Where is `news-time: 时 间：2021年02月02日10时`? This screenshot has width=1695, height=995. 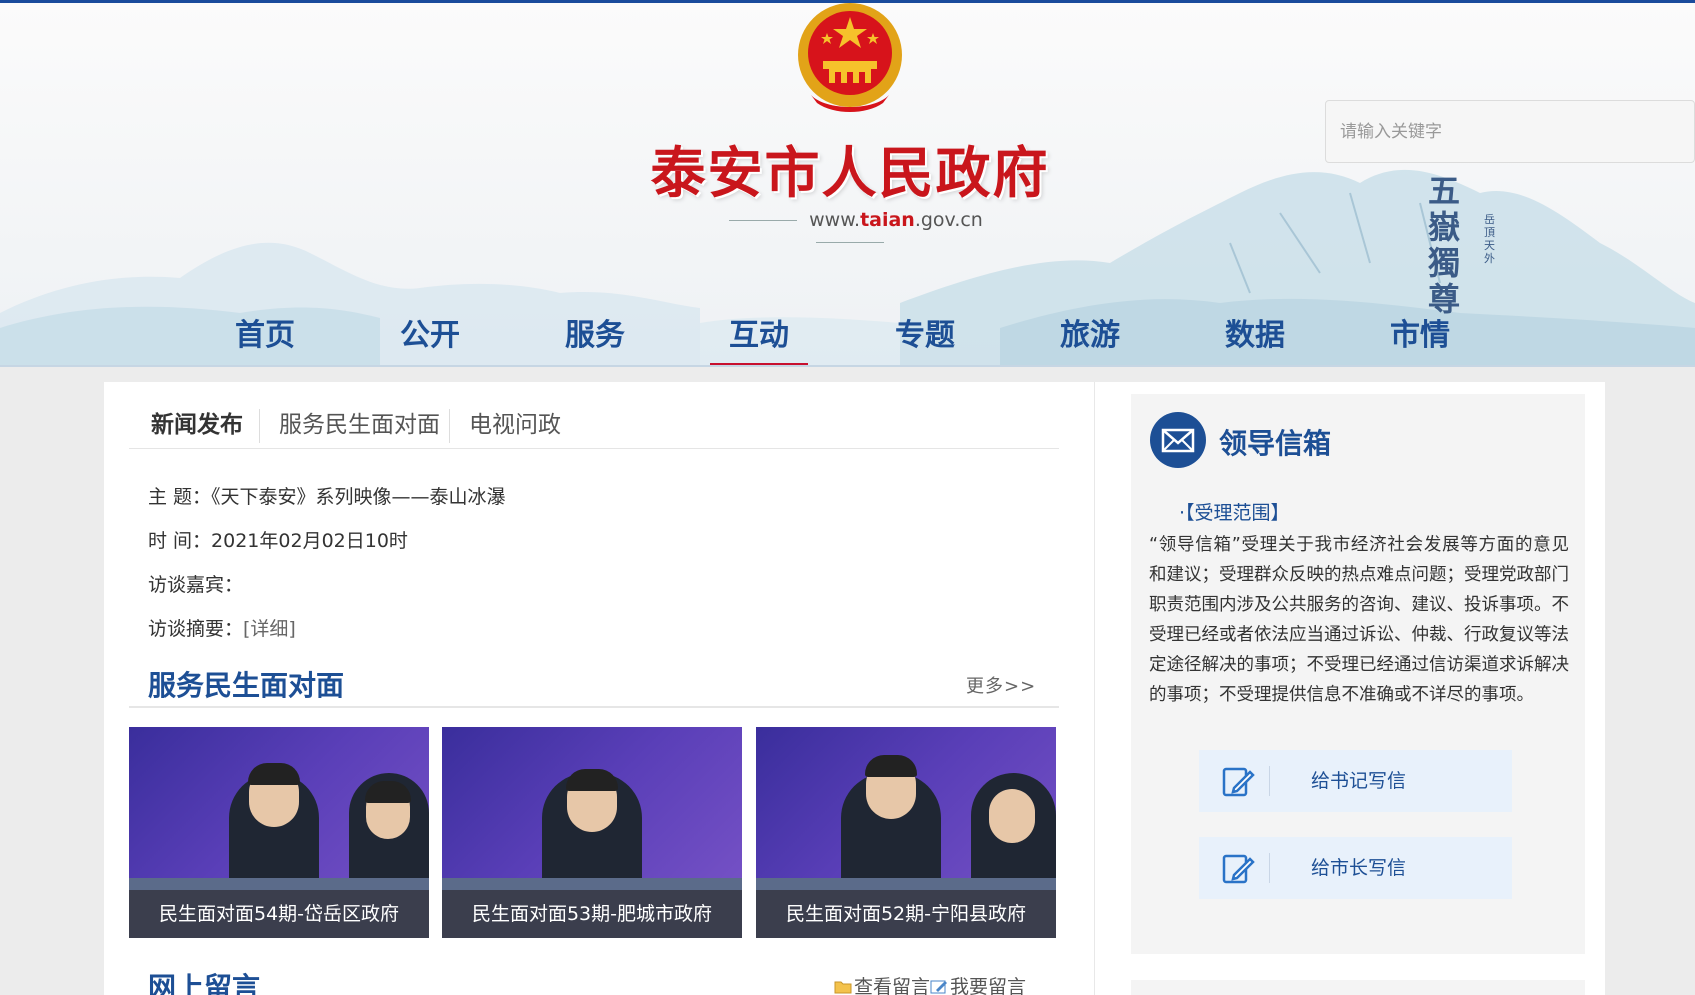 news-time: 时 间：2021年02月02日10时 is located at coordinates (278, 541).